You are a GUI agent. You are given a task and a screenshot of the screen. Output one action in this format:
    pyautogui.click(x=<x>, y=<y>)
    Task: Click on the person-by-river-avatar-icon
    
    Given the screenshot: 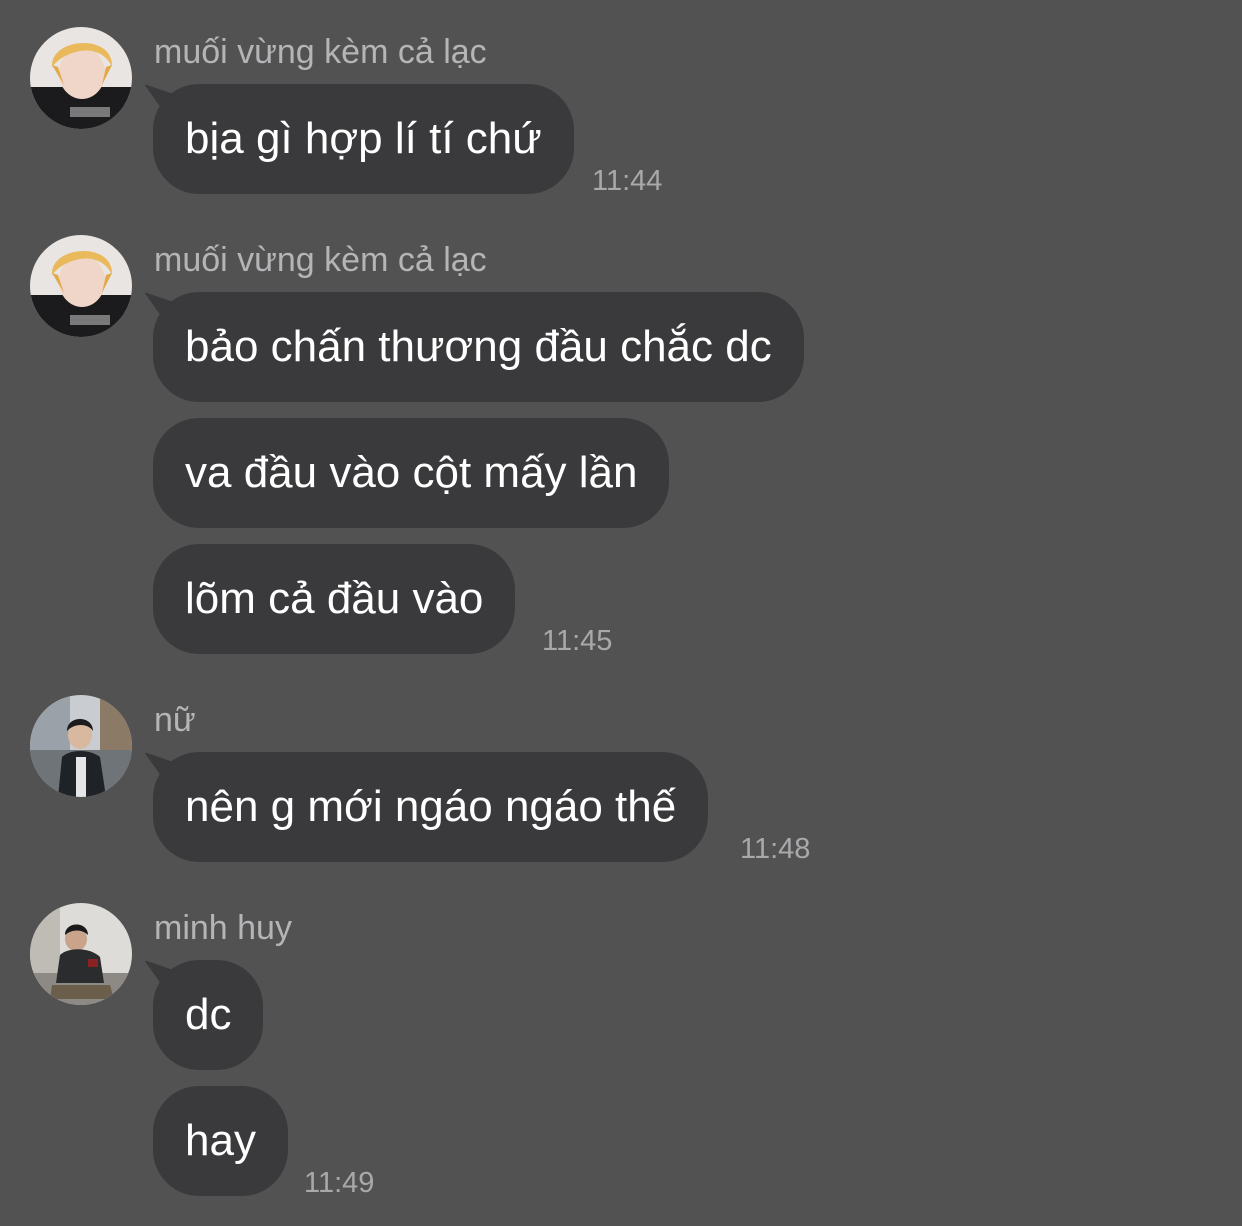 What is the action you would take?
    pyautogui.click(x=81, y=746)
    